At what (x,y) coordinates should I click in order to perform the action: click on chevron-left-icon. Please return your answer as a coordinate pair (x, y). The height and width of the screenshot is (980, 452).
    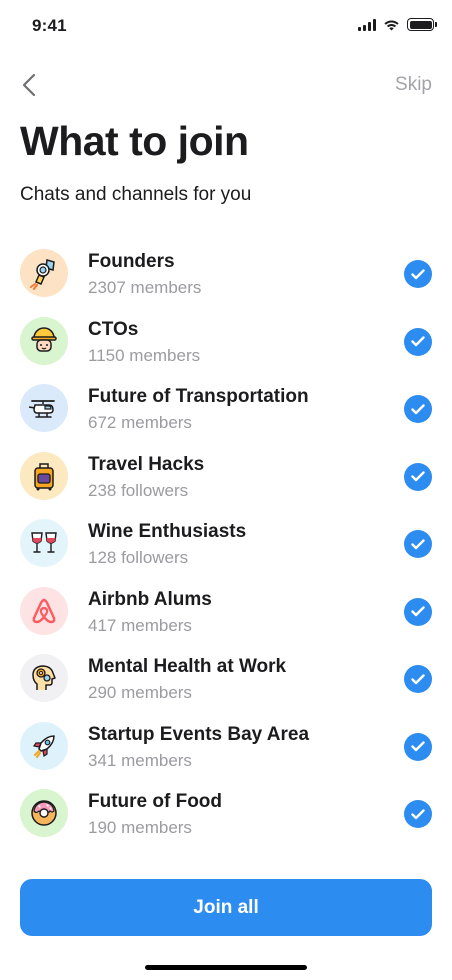
    Looking at the image, I should click on (29, 85).